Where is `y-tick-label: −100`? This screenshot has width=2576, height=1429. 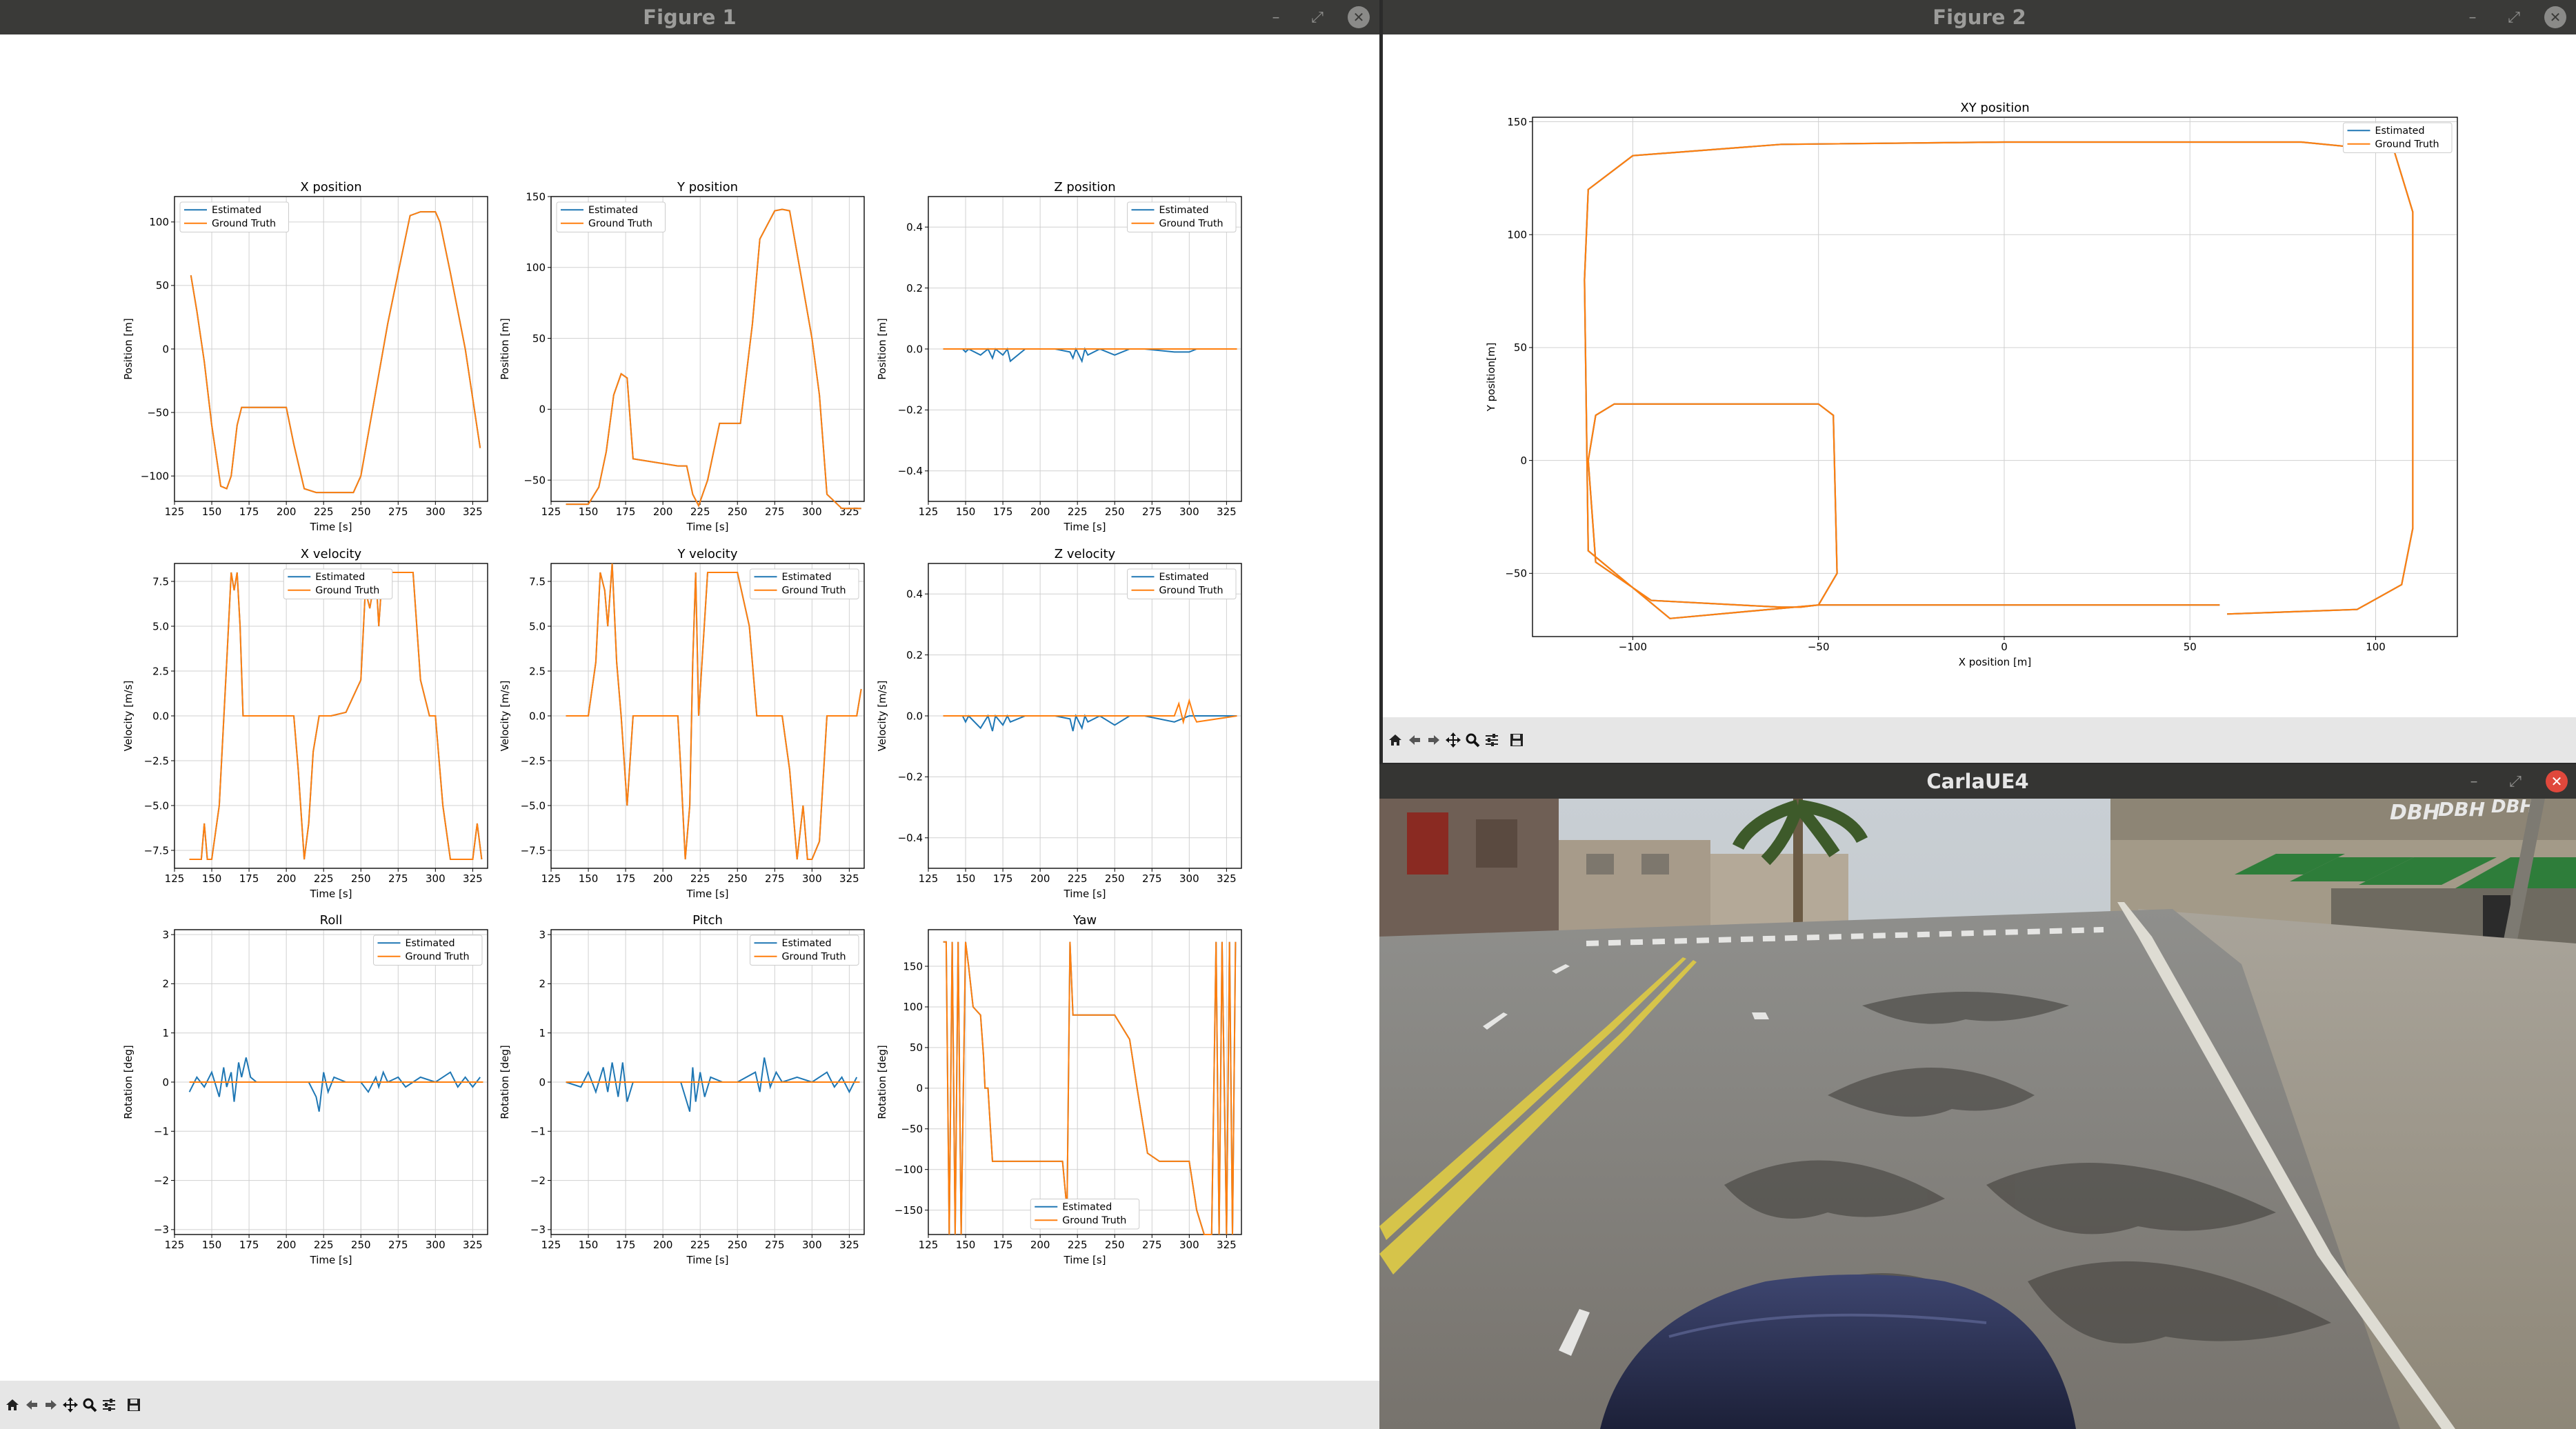 y-tick-label: −100 is located at coordinates (909, 1169).